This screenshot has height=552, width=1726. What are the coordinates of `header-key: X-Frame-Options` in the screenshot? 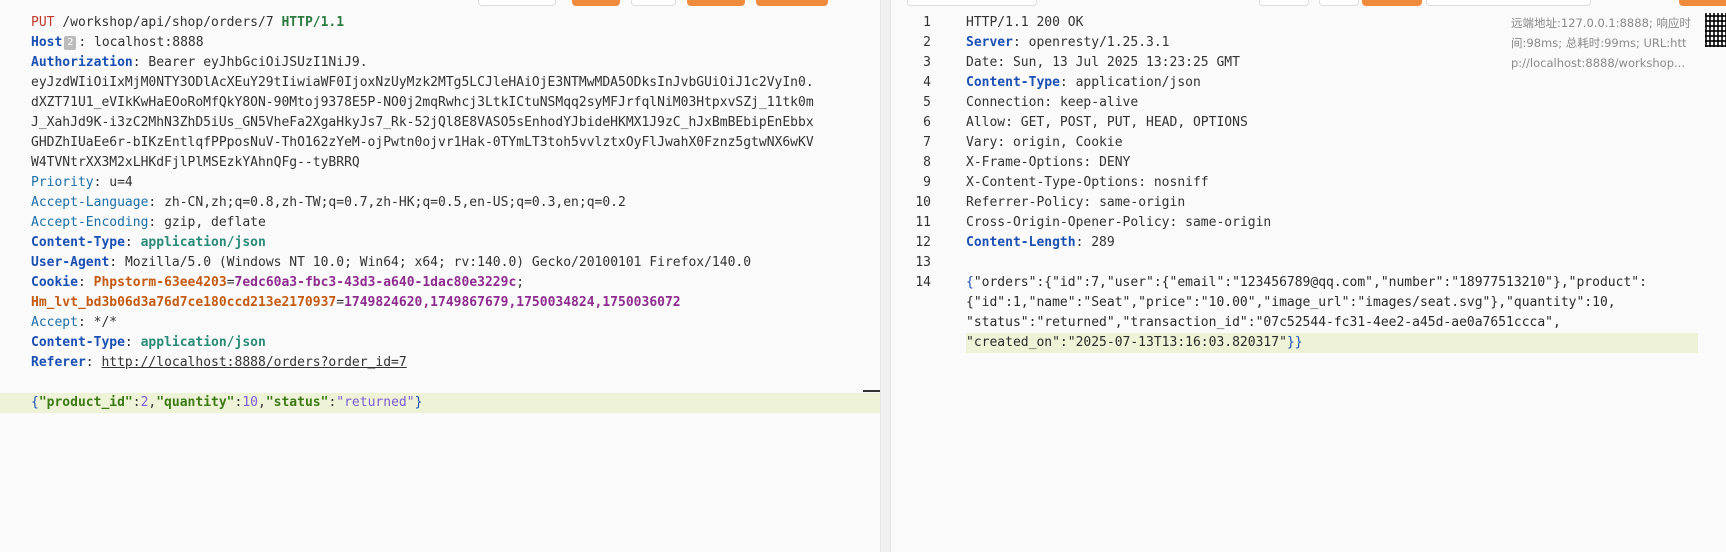 It's located at (1025, 162).